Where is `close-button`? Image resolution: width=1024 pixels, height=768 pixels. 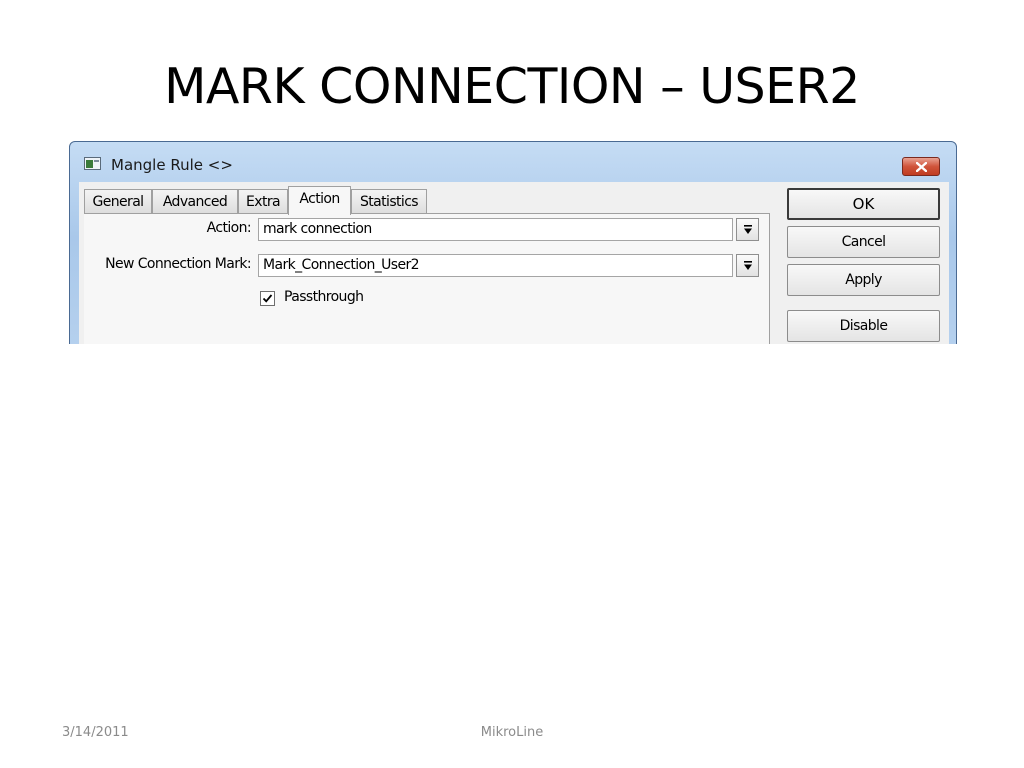
close-button is located at coordinates (921, 166).